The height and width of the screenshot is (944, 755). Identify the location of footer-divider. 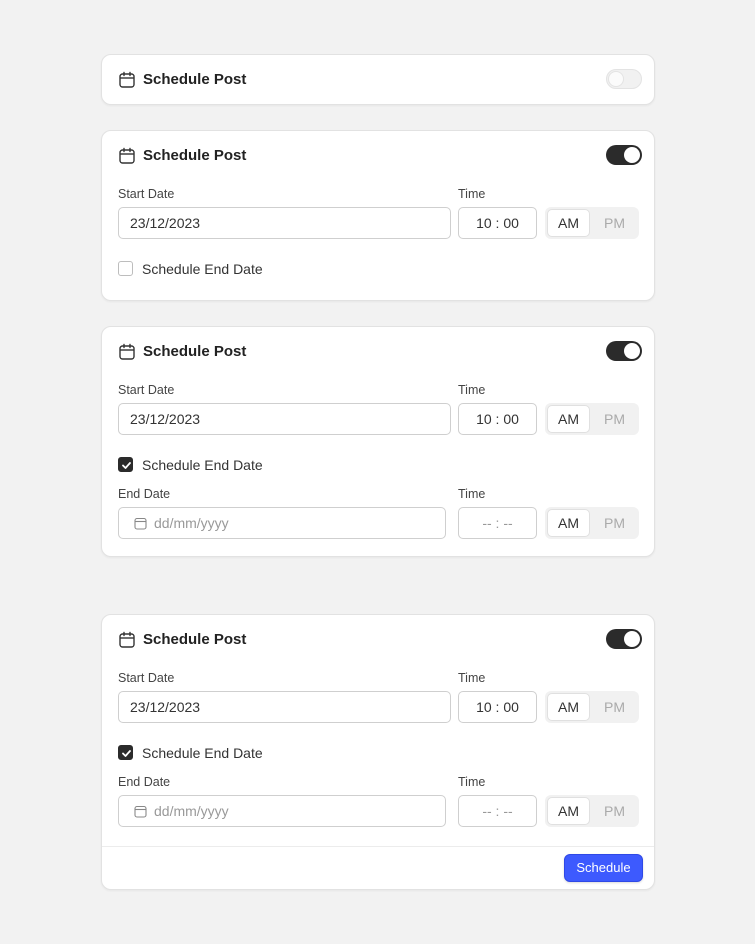
(378, 846).